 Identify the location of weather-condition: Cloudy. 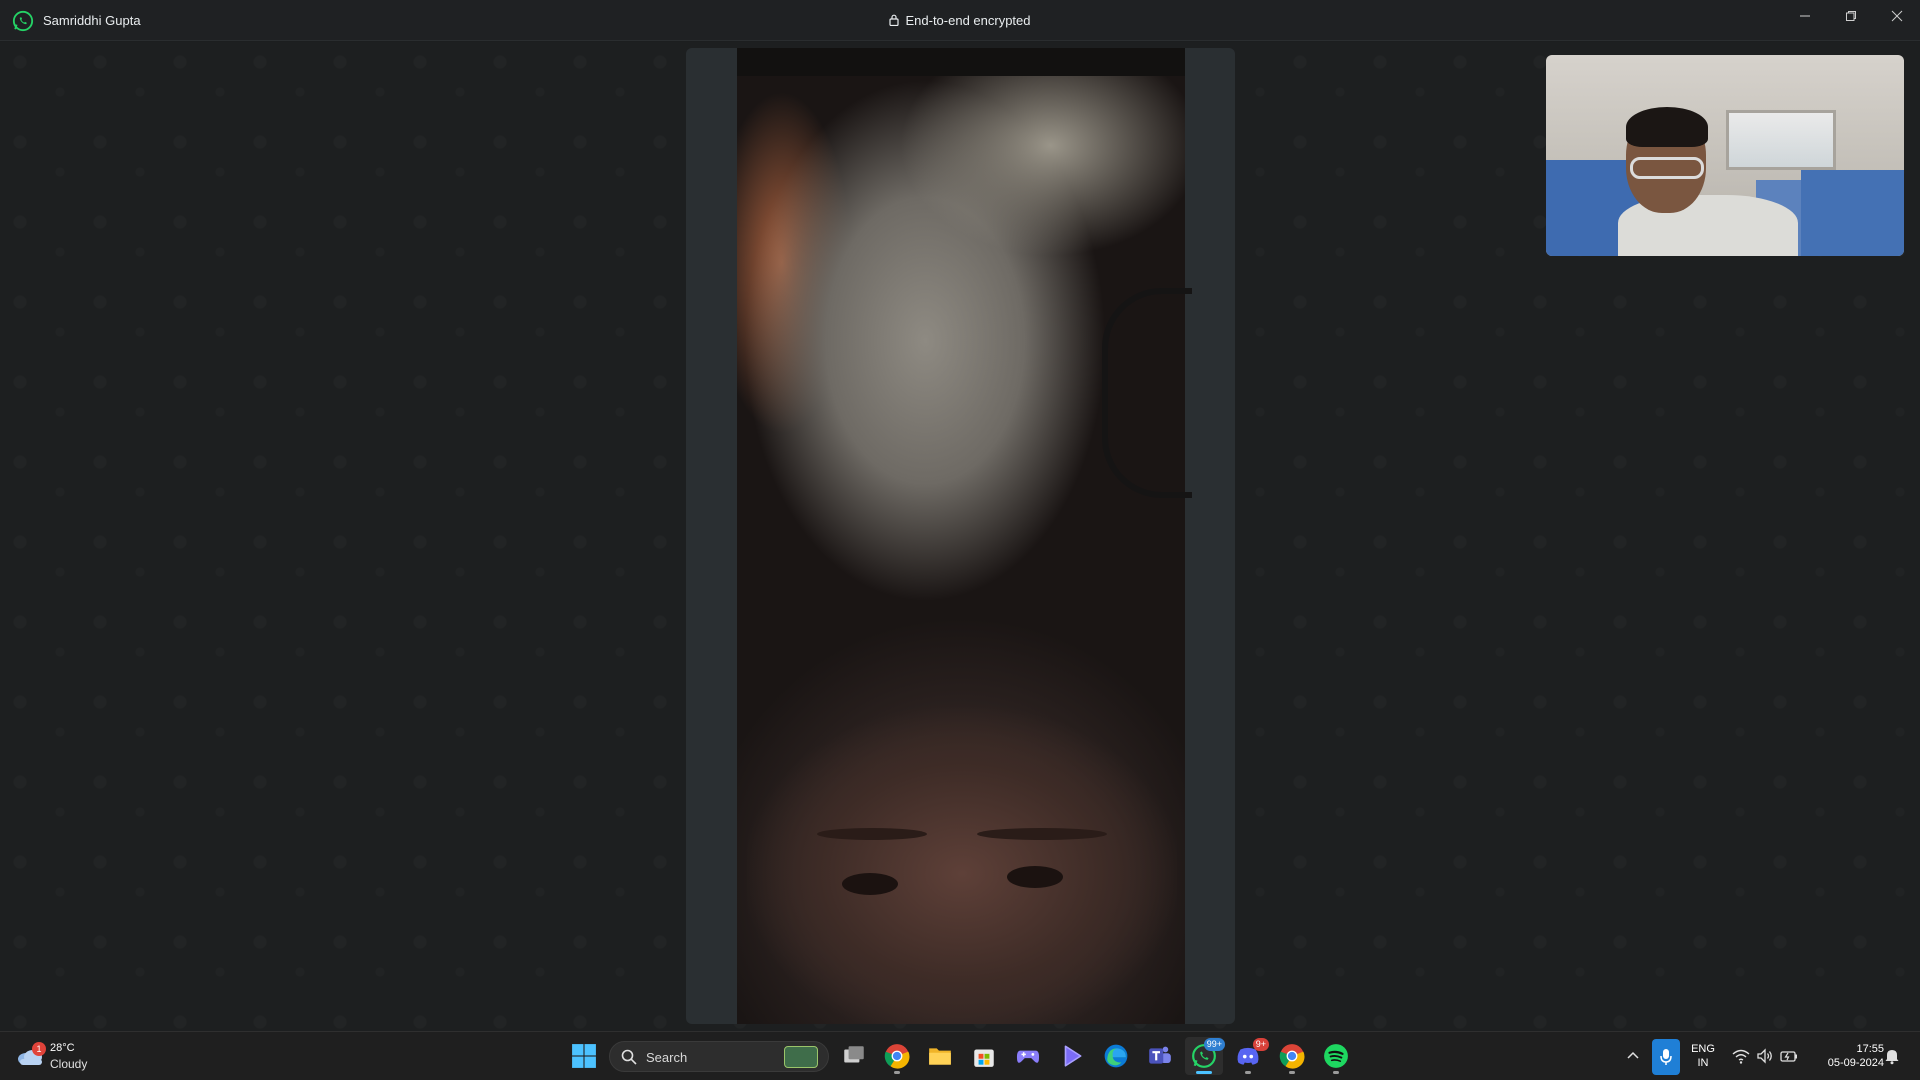
(69, 1064).